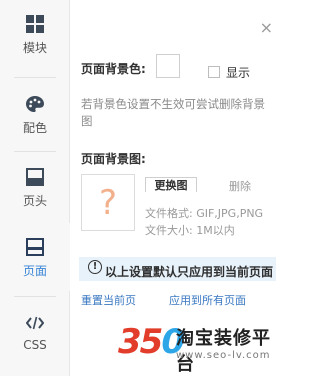  Describe the element at coordinates (34, 127) in the screenshot. I see `sidebar-item-label: 配色` at that location.